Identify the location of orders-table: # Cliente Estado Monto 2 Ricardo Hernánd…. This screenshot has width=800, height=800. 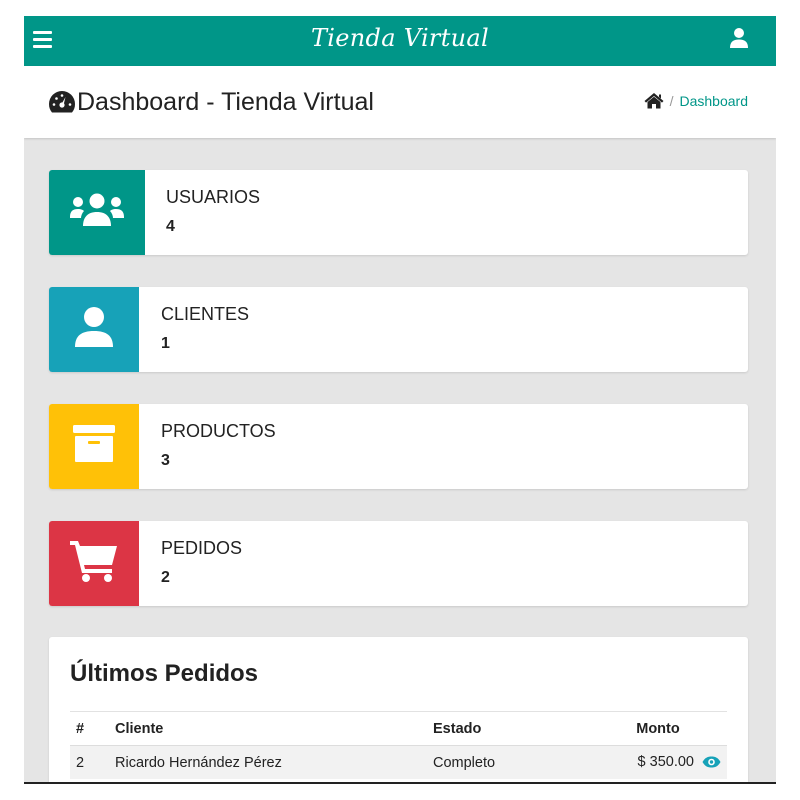
(398, 745).